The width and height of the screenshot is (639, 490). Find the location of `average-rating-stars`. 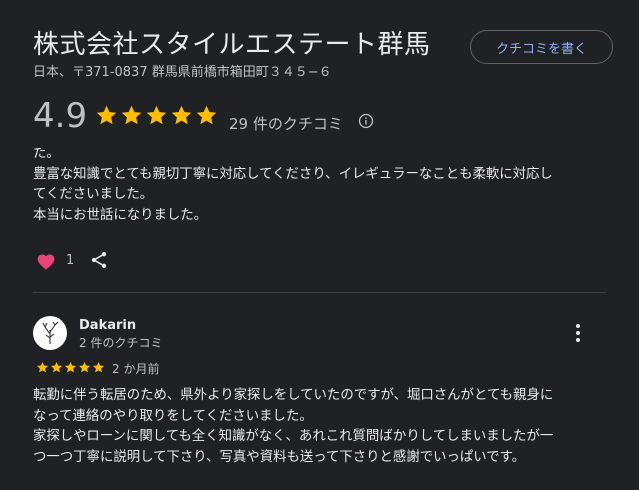

average-rating-stars is located at coordinates (156, 115).